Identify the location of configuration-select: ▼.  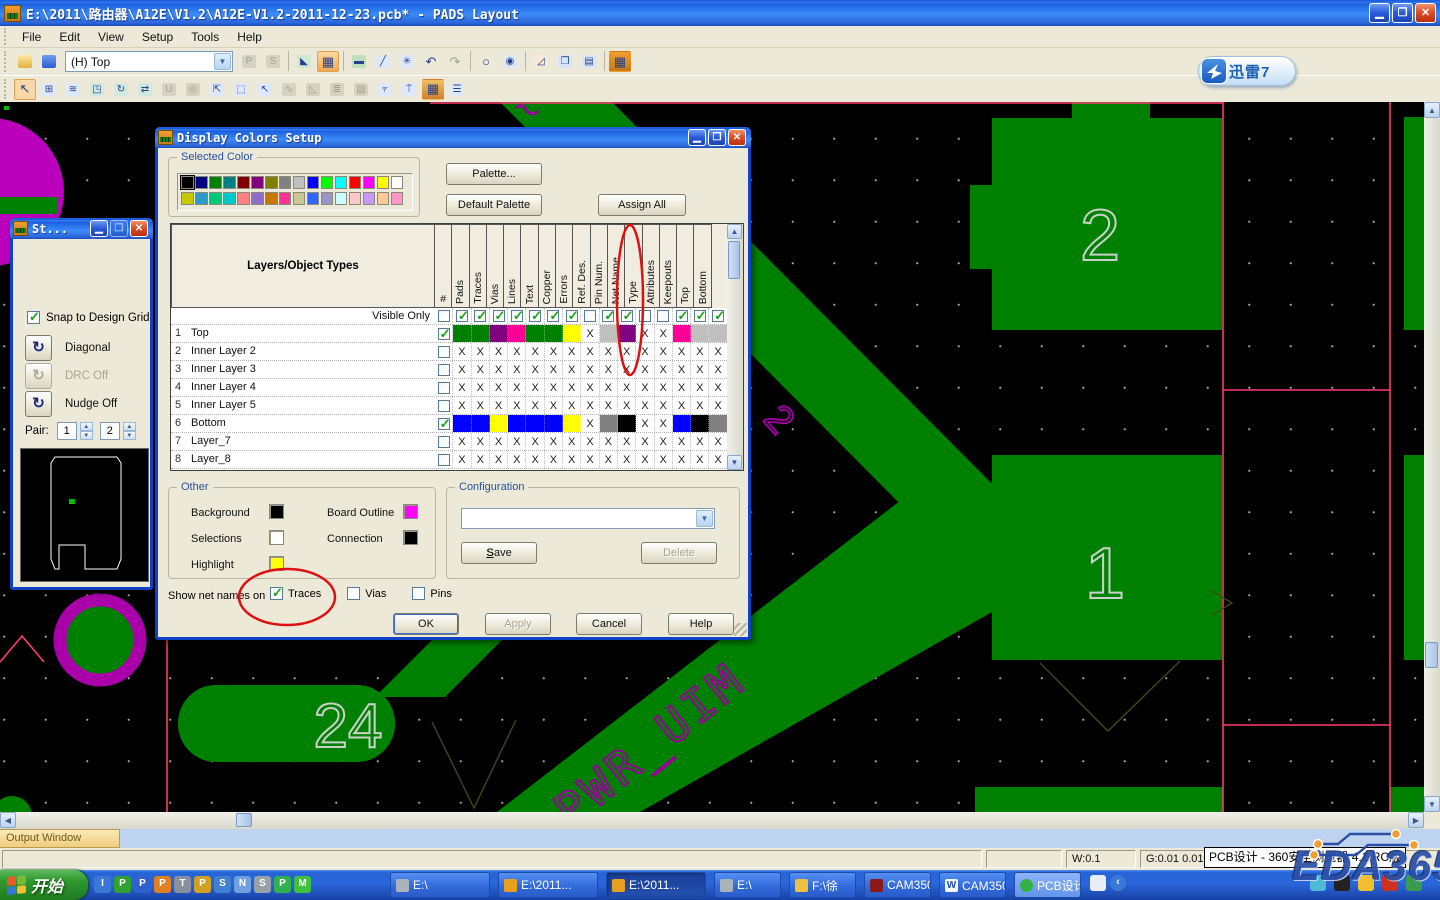
(588, 518).